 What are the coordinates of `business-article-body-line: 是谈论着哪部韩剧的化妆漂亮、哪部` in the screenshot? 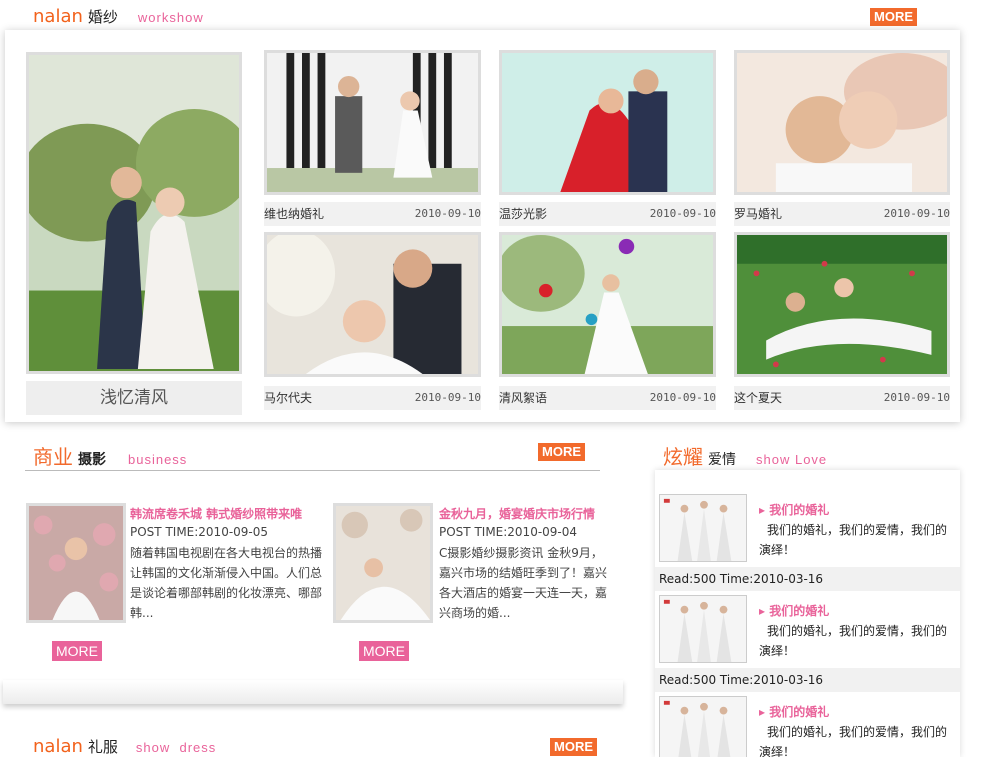 It's located at (226, 593).